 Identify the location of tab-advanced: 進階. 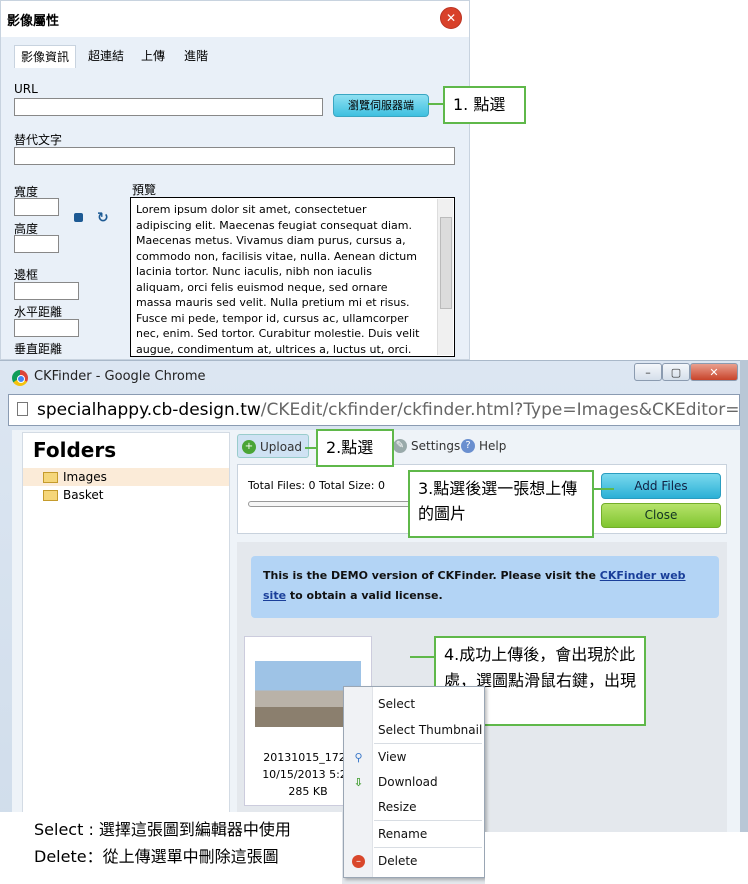
(196, 56).